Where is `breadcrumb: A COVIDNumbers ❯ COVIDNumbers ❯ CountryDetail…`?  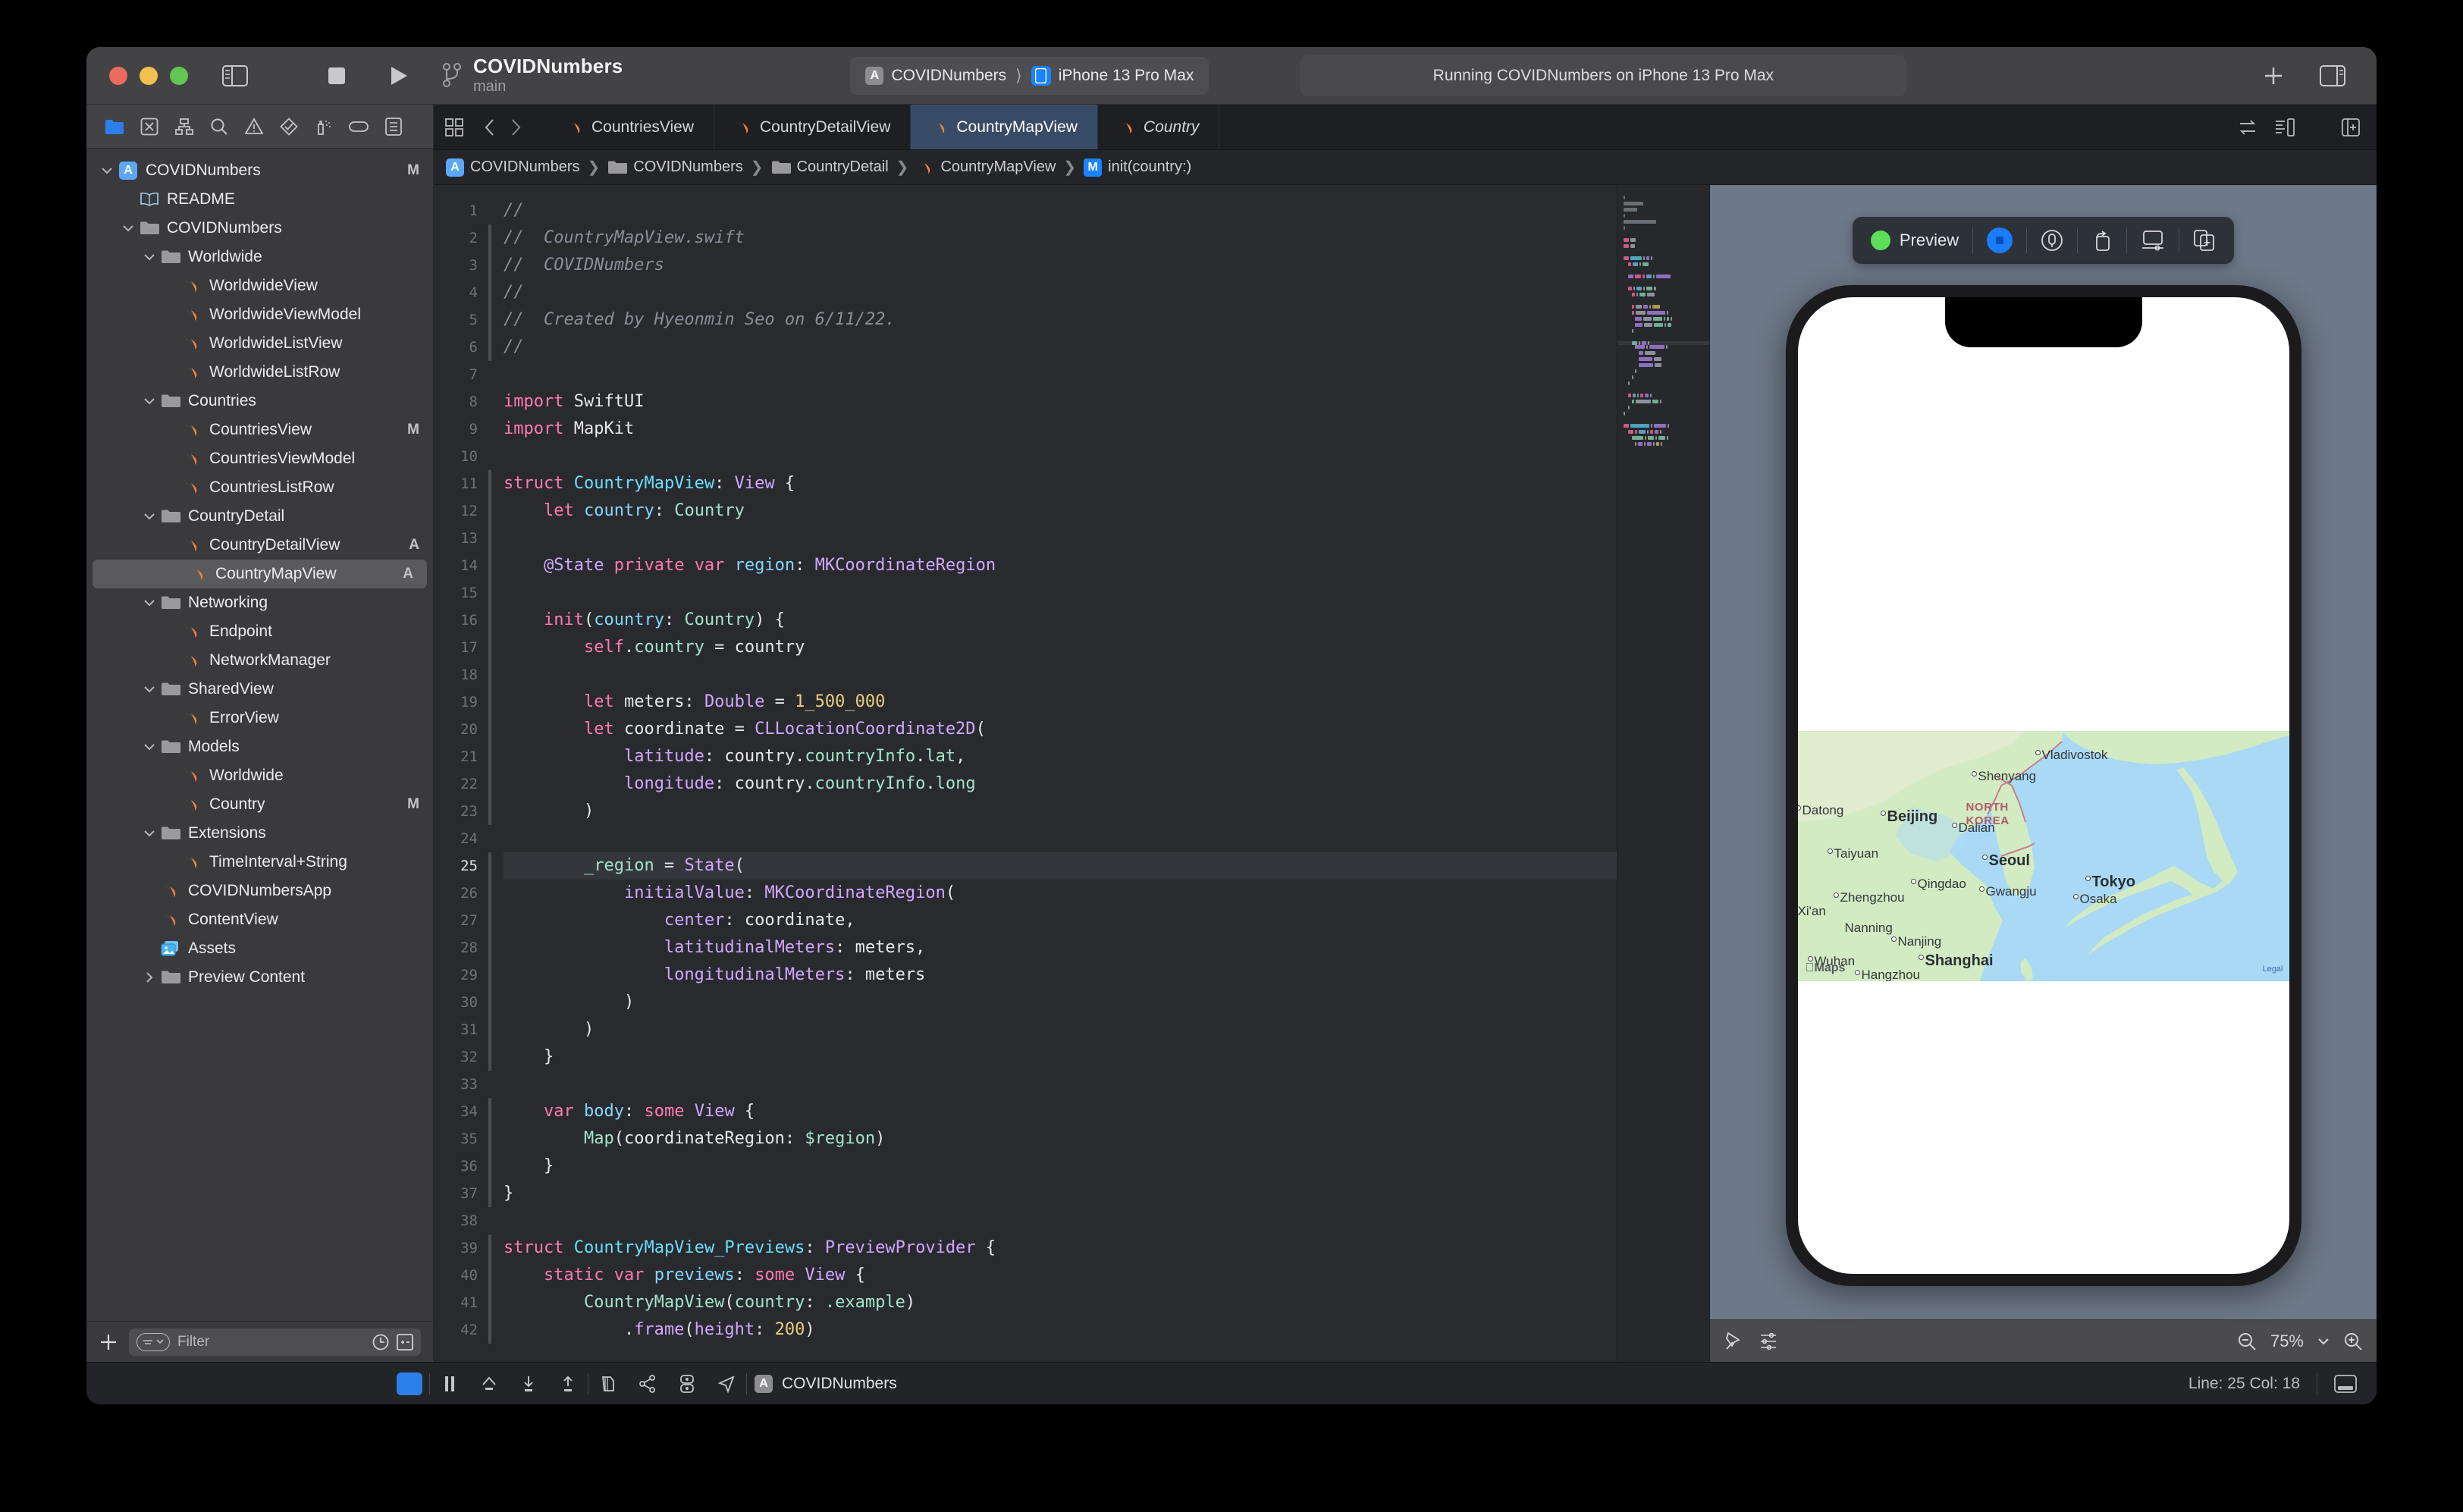 breadcrumb: A COVIDNumbers ❯ COVIDNumbers ❯ CountryDetail… is located at coordinates (1405, 167).